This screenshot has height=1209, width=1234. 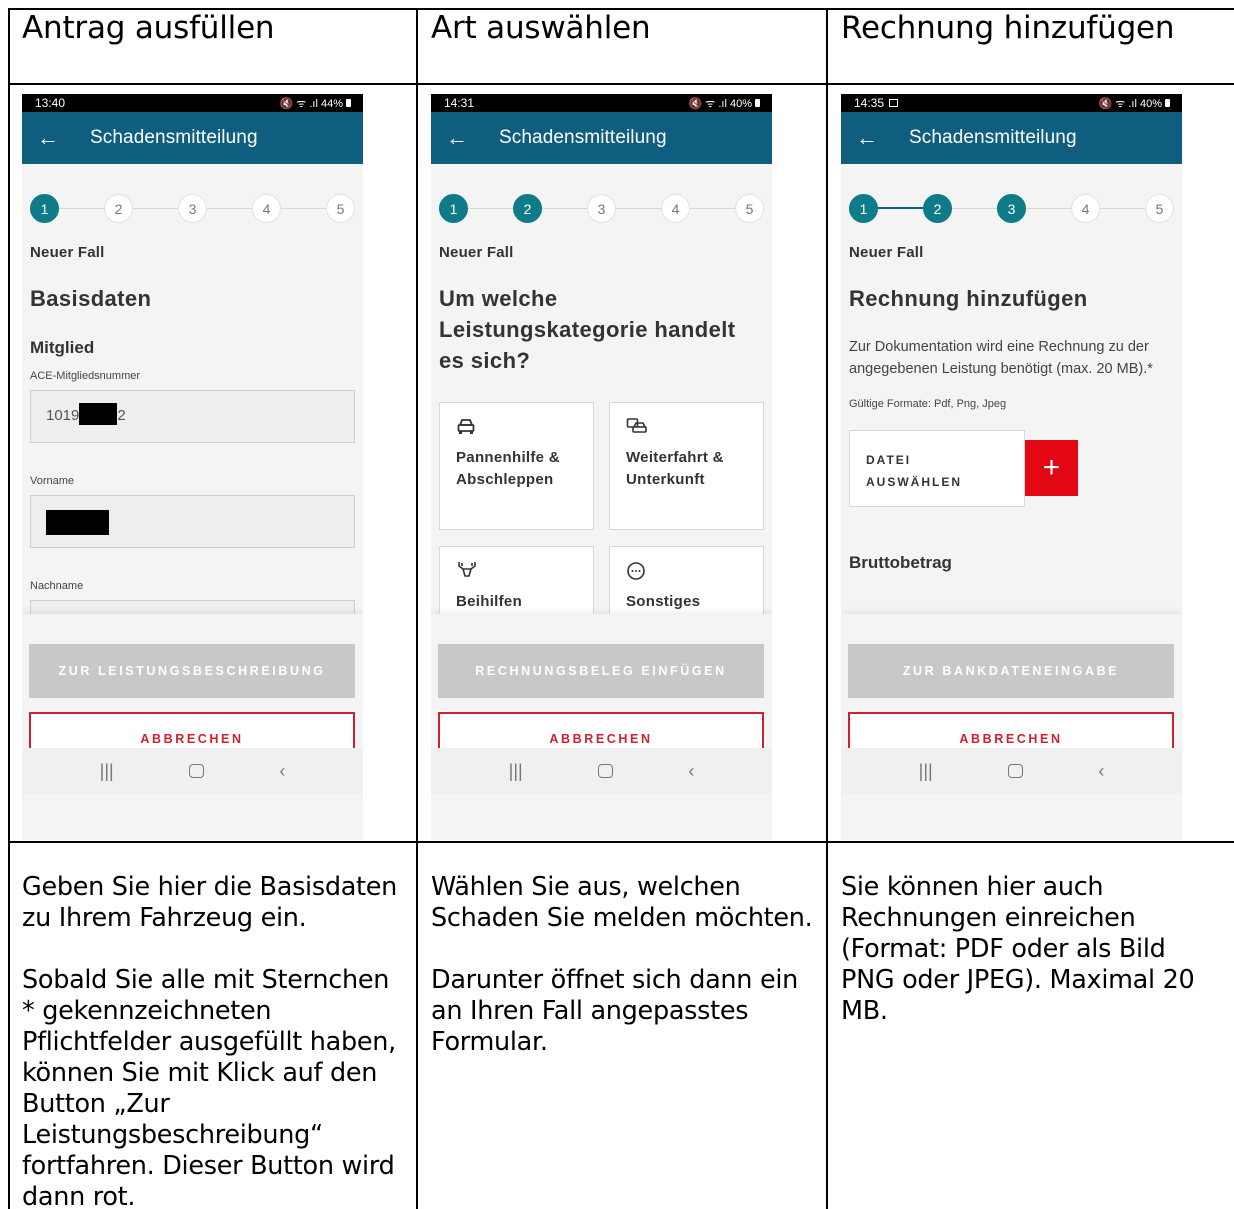 I want to click on table-border-middle, so click(x=621, y=842).